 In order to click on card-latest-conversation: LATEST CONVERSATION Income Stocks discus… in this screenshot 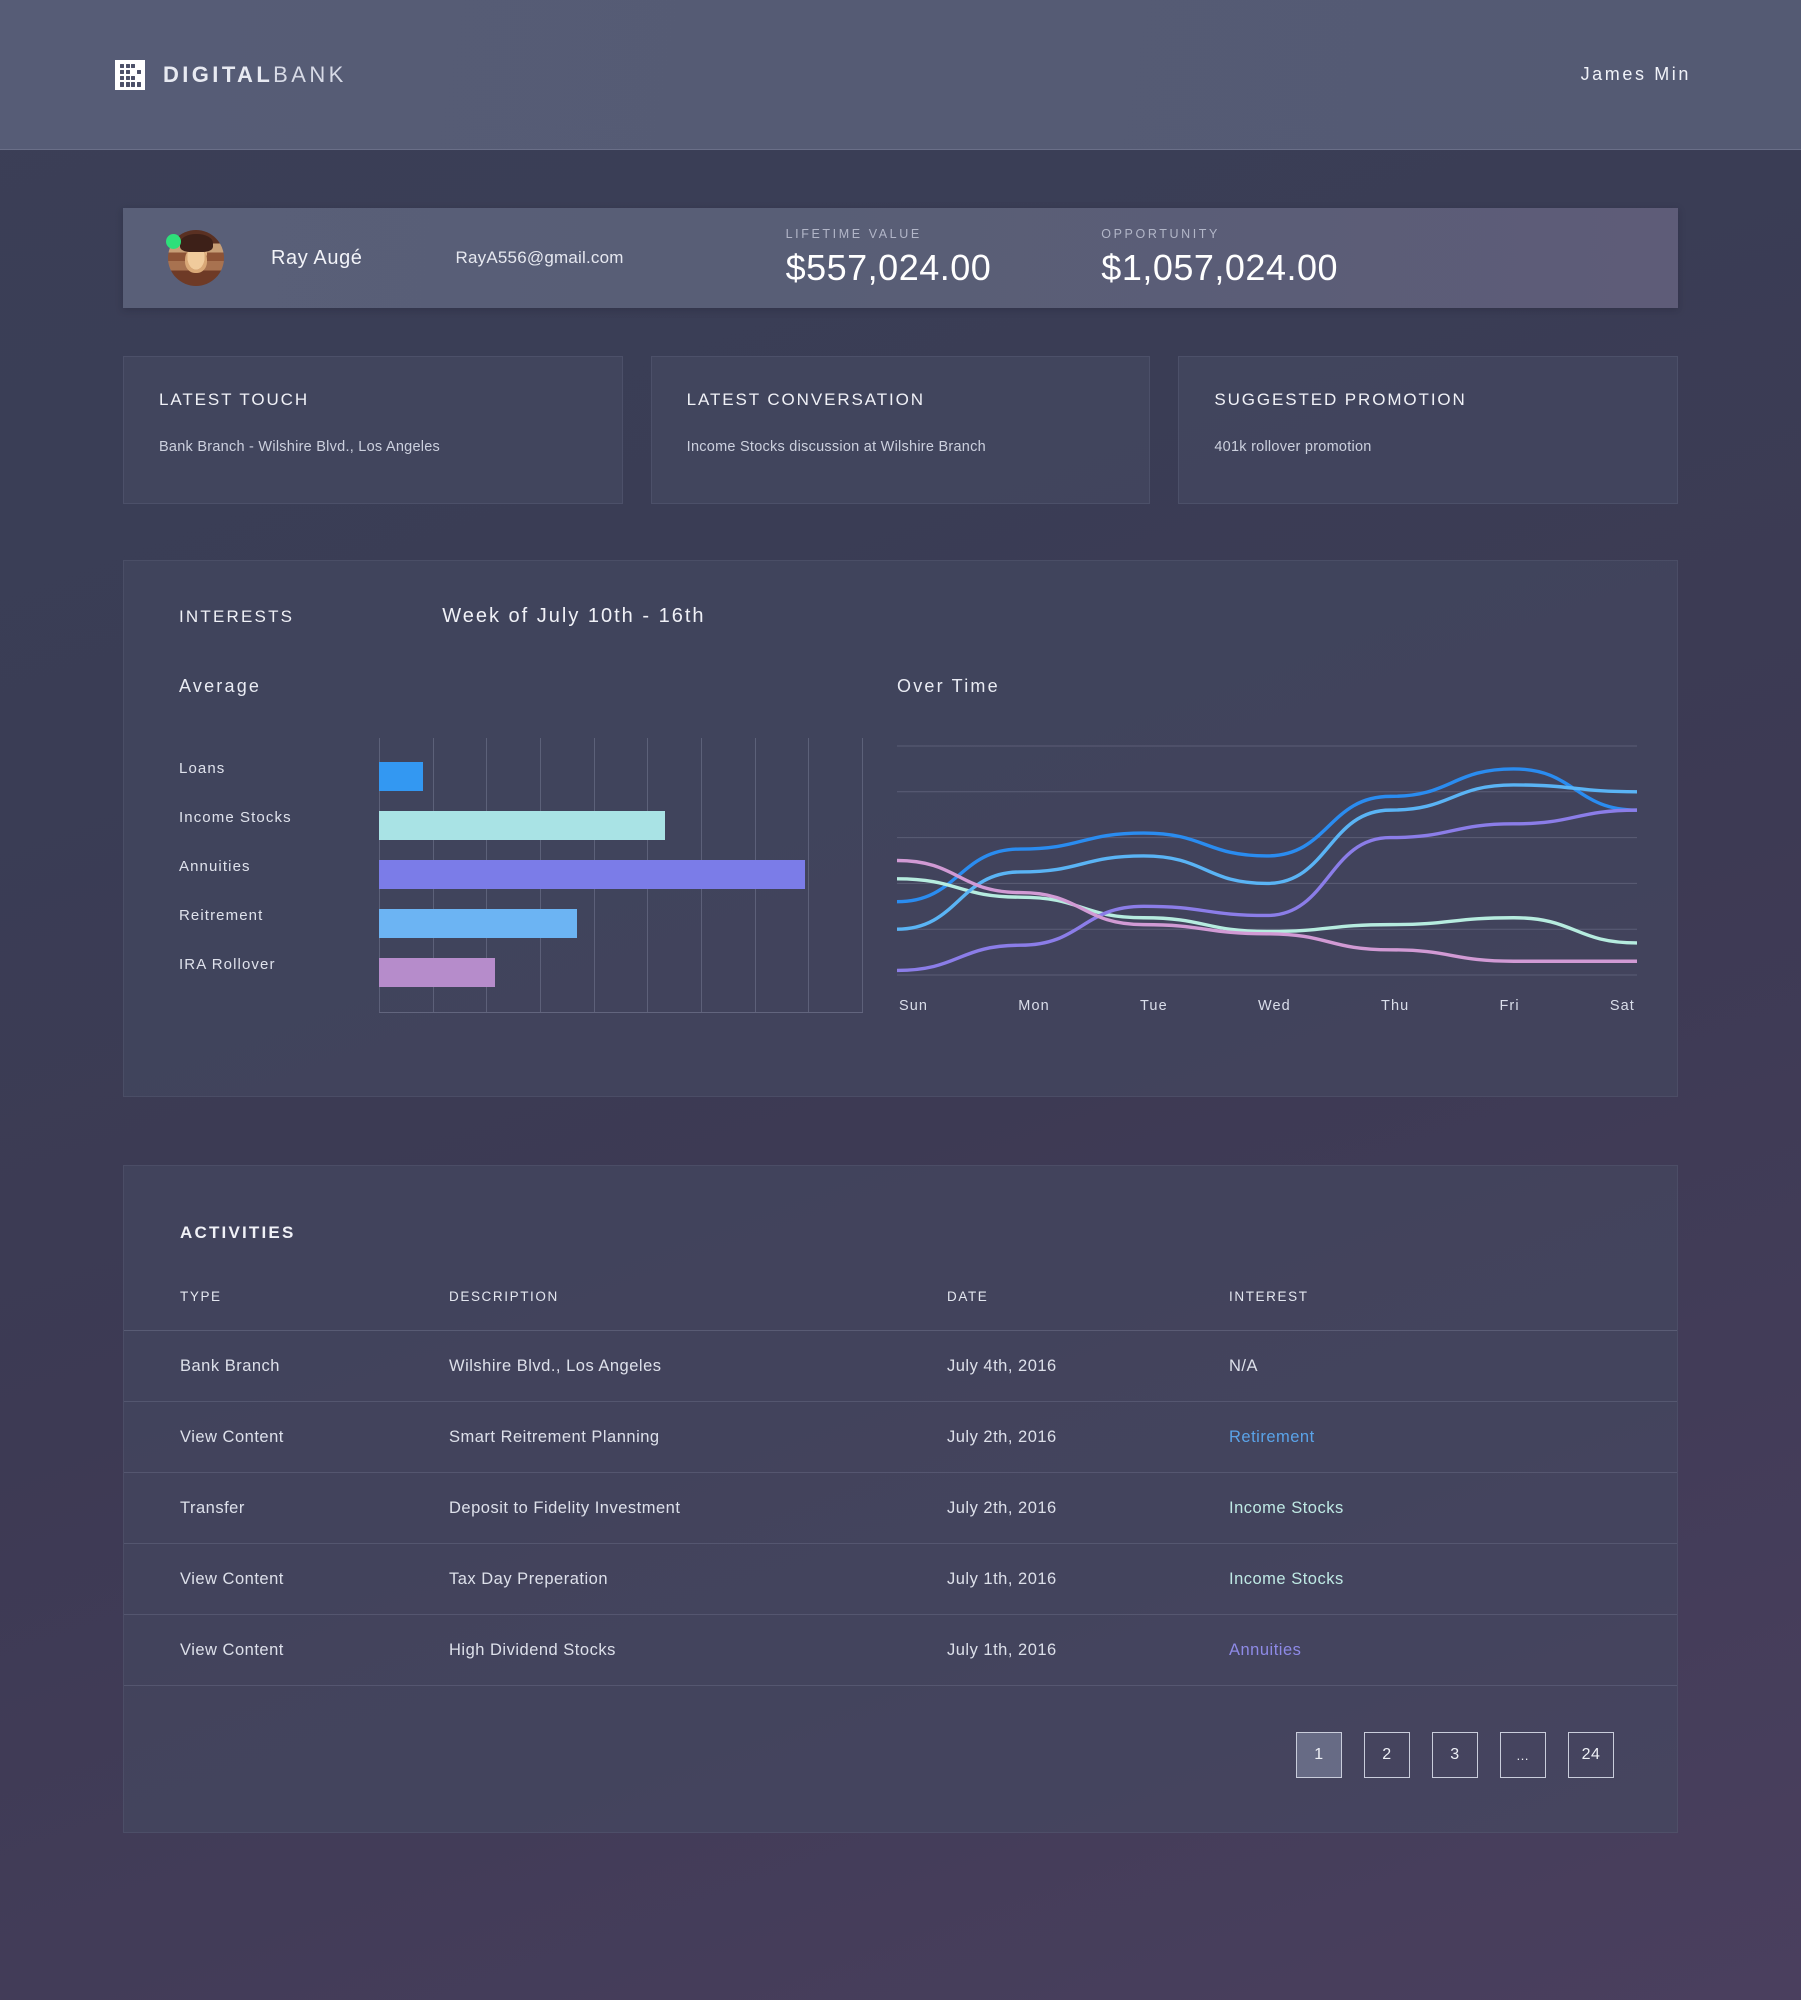, I will do `click(900, 430)`.